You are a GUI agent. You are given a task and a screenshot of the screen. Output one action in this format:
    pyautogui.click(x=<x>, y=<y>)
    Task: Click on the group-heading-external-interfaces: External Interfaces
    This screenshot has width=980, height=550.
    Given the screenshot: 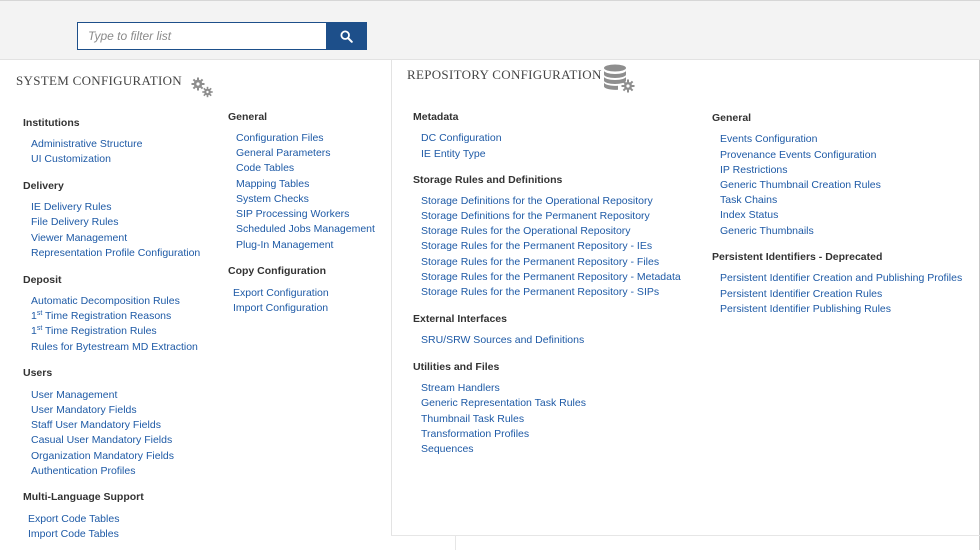 What is the action you would take?
    pyautogui.click(x=460, y=319)
    